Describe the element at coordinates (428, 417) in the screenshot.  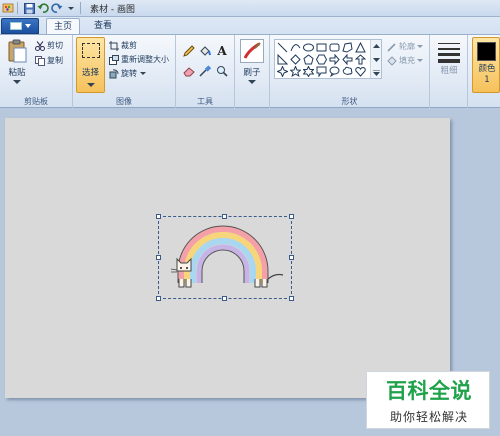
I see `watermark-subtitle: 助你轻松解决` at that location.